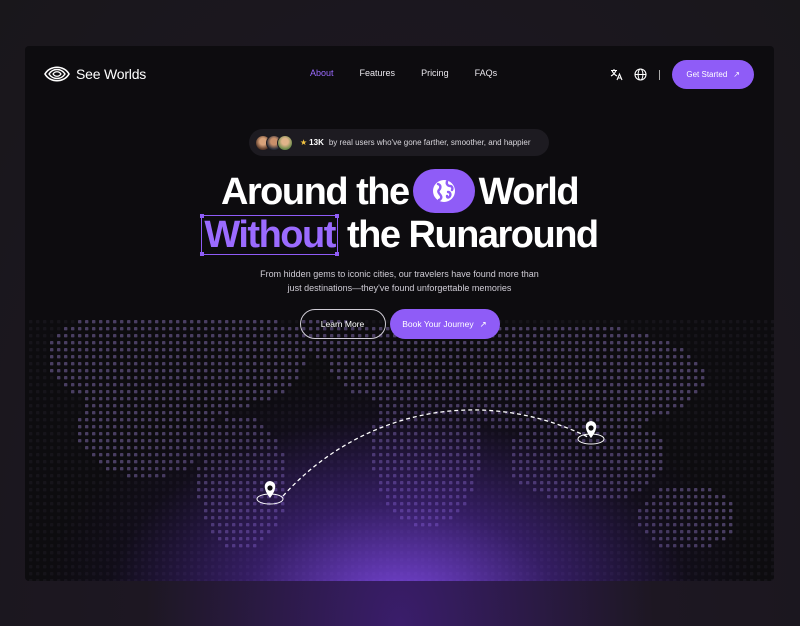 The height and width of the screenshot is (626, 800). Describe the element at coordinates (707, 74) in the screenshot. I see `get-started-label: Get Started` at that location.